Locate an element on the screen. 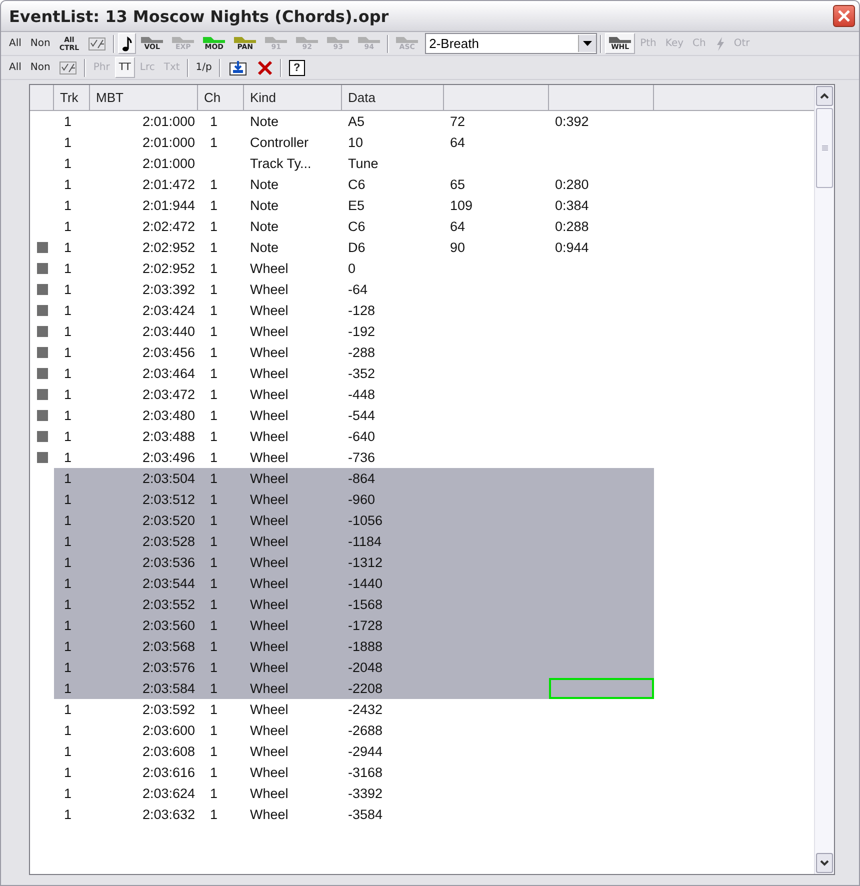 The width and height of the screenshot is (860, 886). table-cell: 2:03:544 is located at coordinates (168, 583).